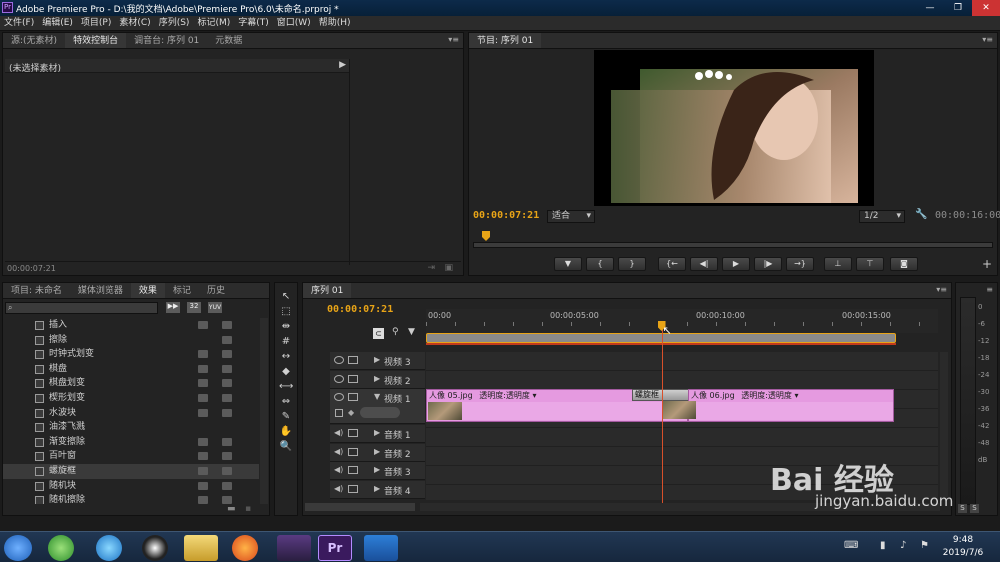 The image size is (1000, 562). What do you see at coordinates (768, 264) in the screenshot?
I see `step-forward-button: |▶` at bounding box center [768, 264].